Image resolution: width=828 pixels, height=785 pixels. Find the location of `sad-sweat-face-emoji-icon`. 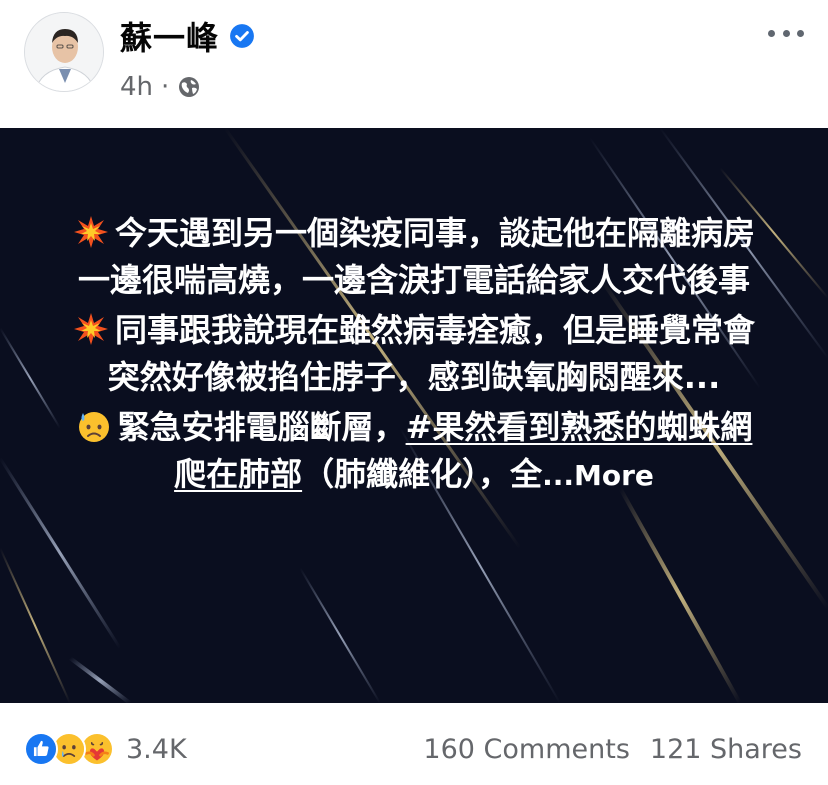

sad-sweat-face-emoji-icon is located at coordinates (93, 427).